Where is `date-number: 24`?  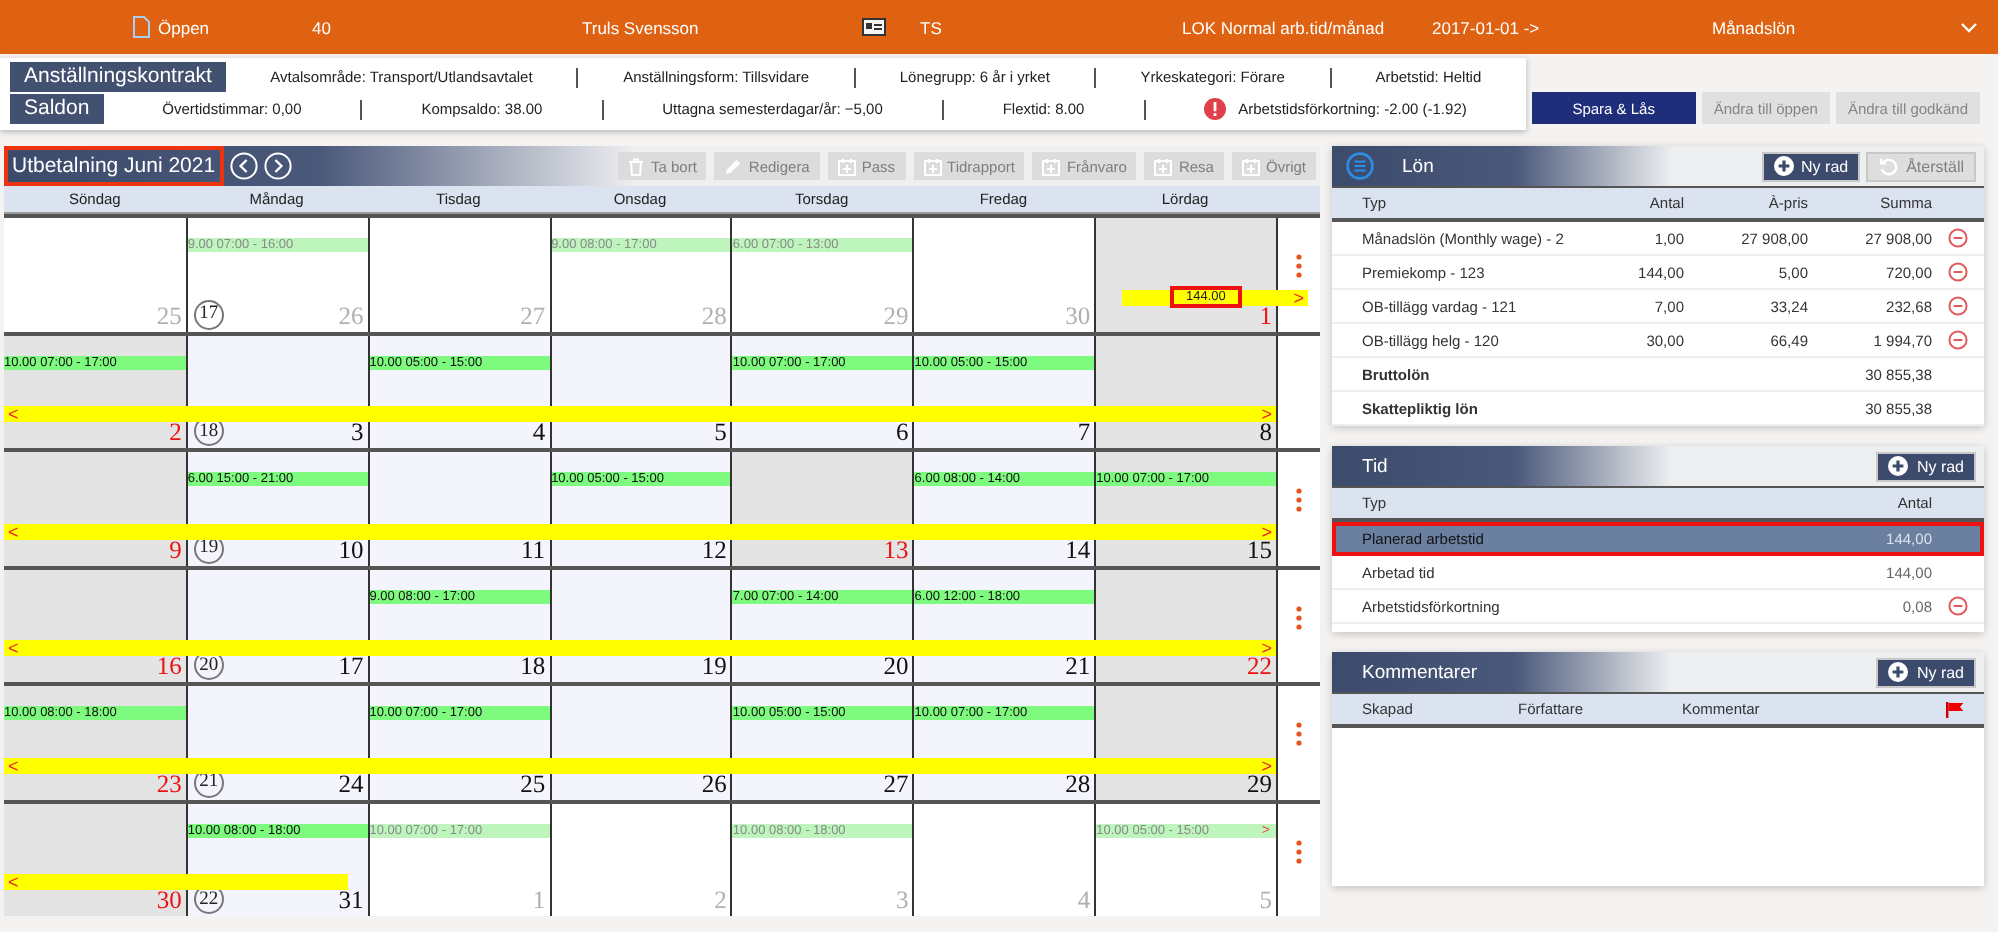 date-number: 24 is located at coordinates (351, 784).